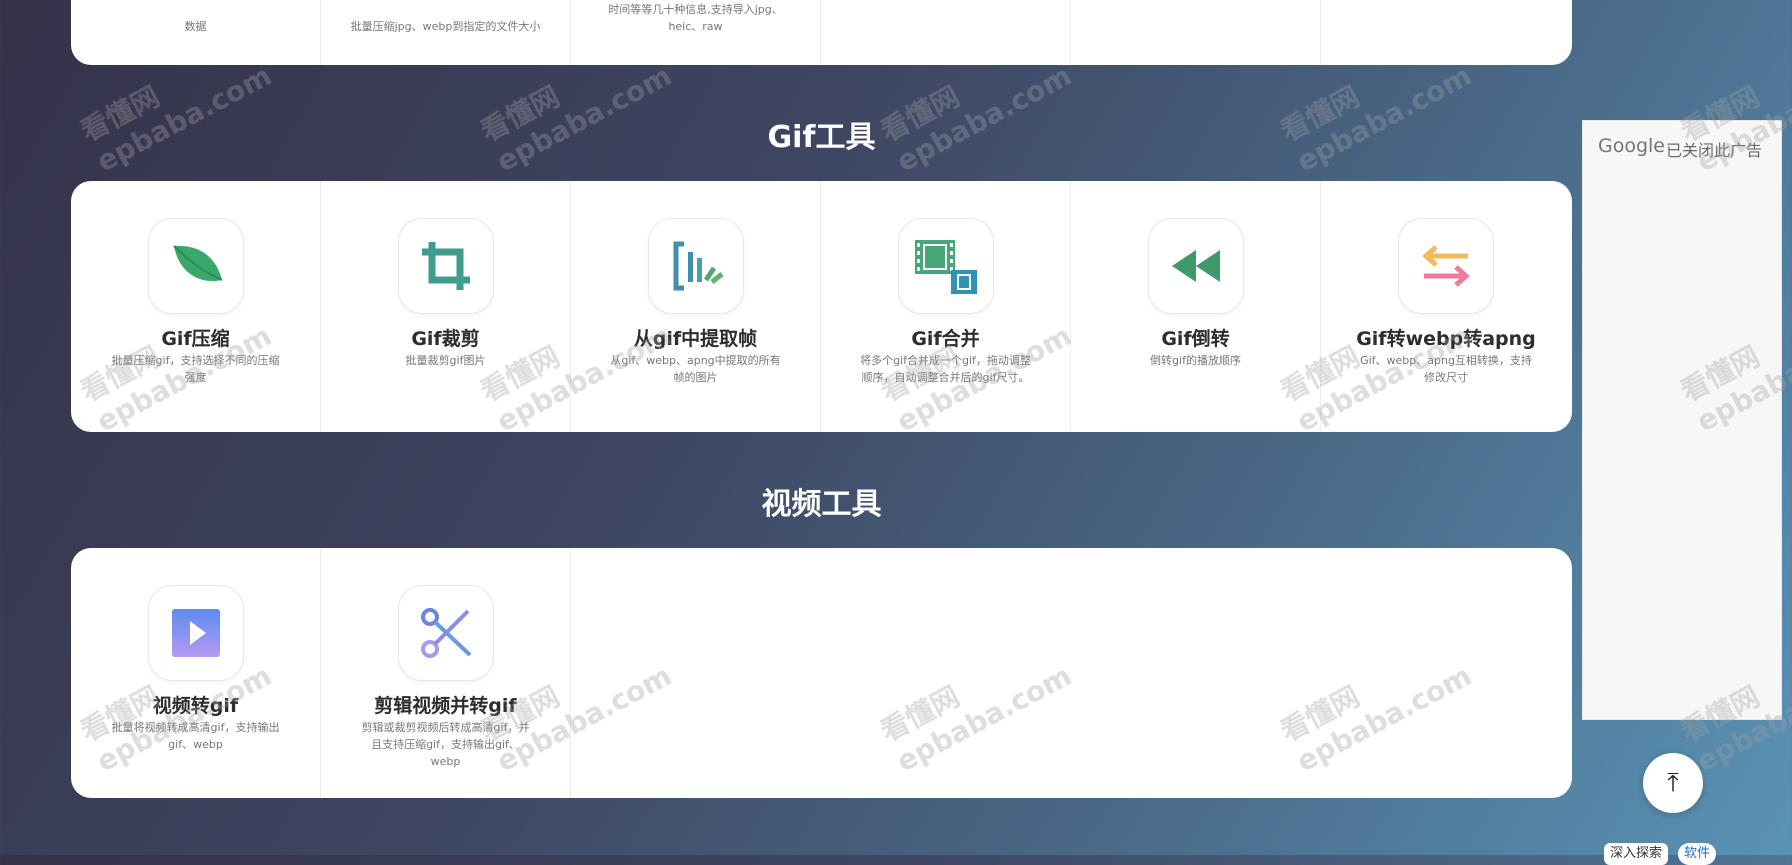  What do you see at coordinates (945, 339) in the screenshot?
I see `tool-title: Gif合并` at bounding box center [945, 339].